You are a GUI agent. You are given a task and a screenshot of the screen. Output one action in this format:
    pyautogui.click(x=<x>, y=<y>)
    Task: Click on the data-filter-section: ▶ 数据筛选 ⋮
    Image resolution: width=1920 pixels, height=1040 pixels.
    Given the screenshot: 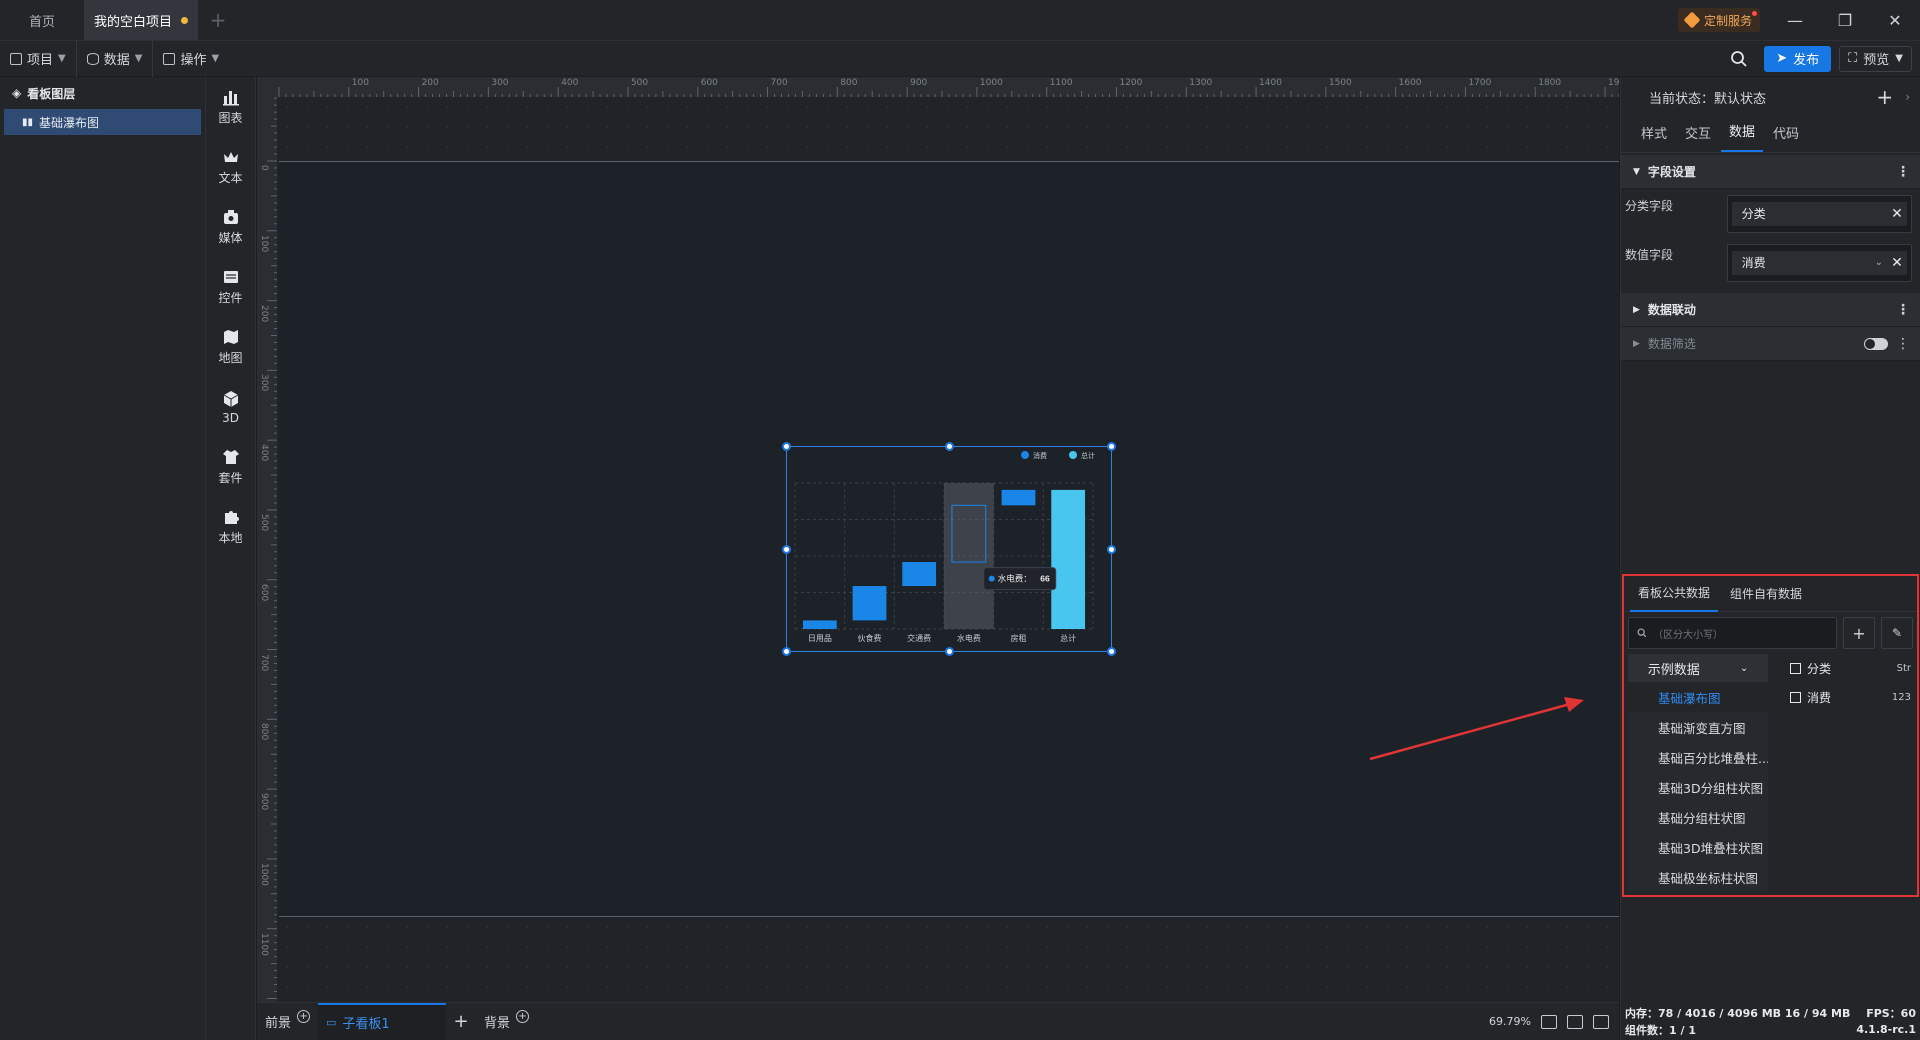 What is the action you would take?
    pyautogui.click(x=1770, y=344)
    